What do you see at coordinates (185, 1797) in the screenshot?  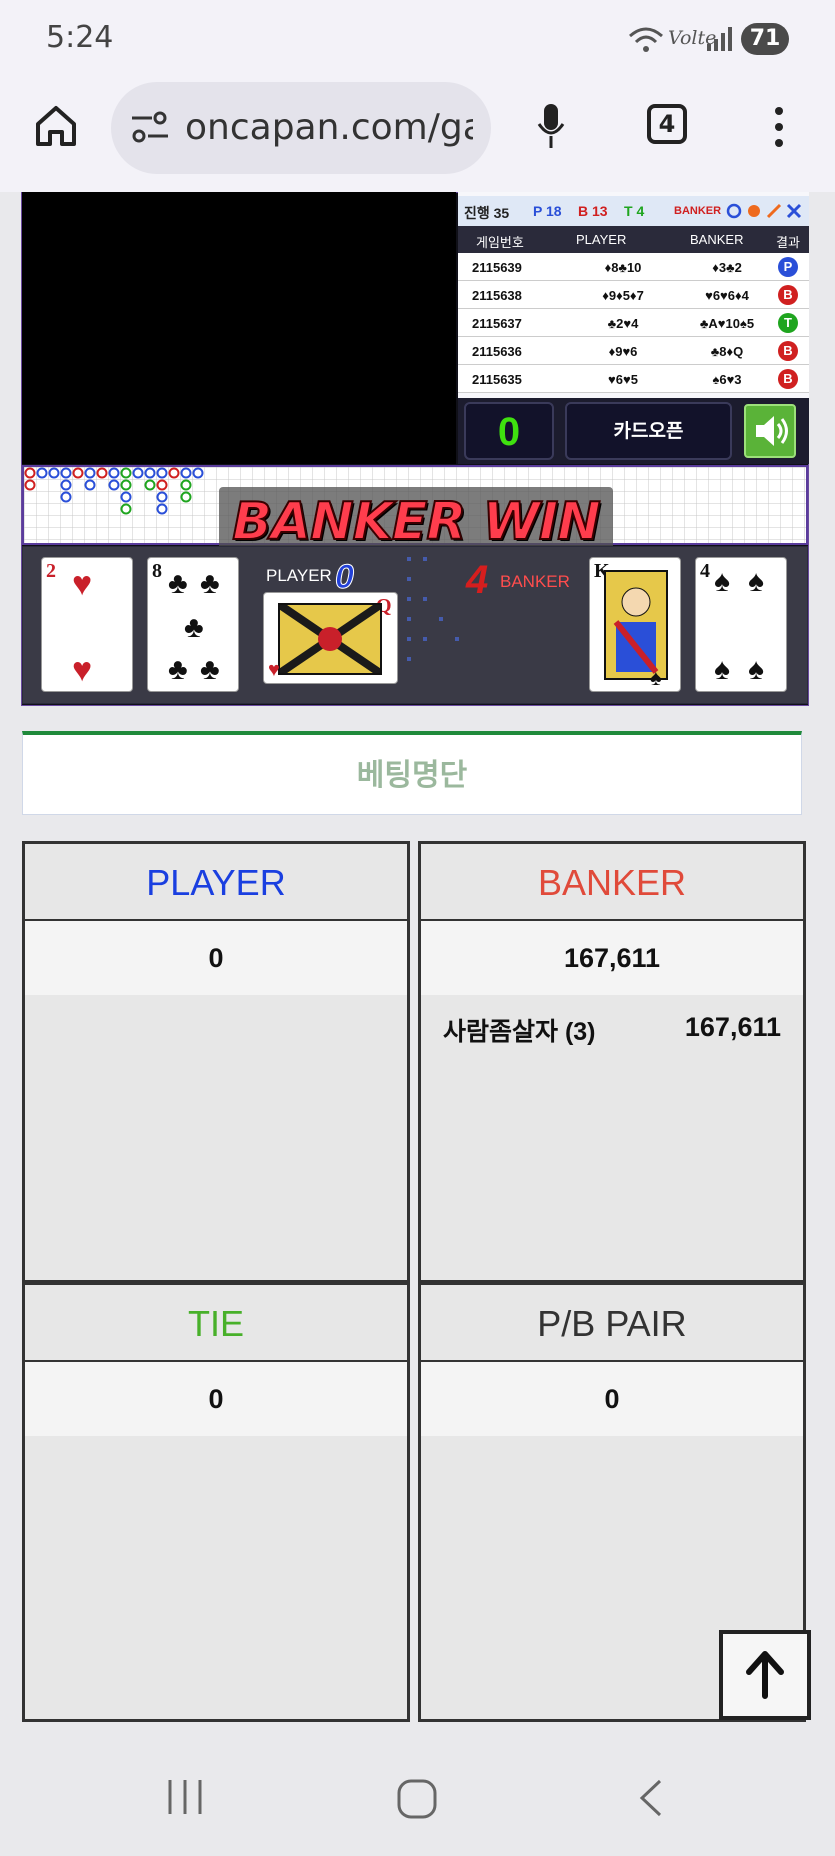 I see `recent-apps-icon` at bounding box center [185, 1797].